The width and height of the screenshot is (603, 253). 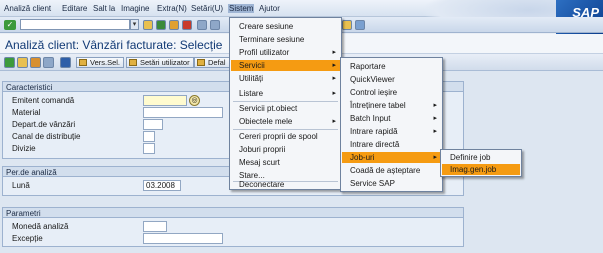 I want to click on get-variant-icon, so click(x=22, y=62).